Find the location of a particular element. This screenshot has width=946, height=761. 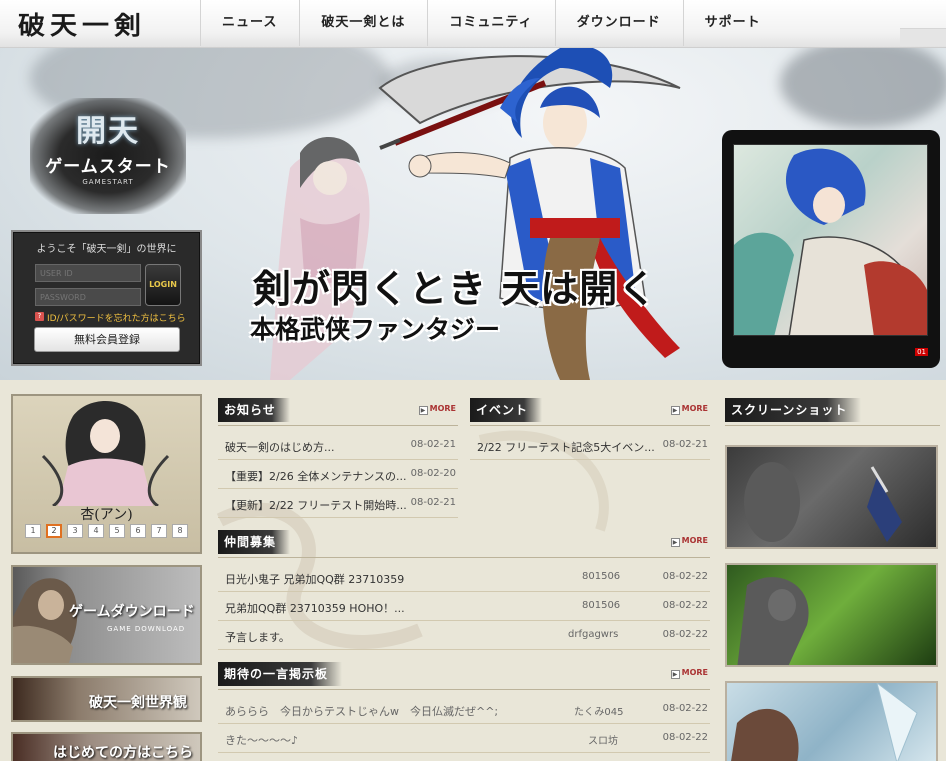

nav-community: コミュニティ is located at coordinates (490, 23).